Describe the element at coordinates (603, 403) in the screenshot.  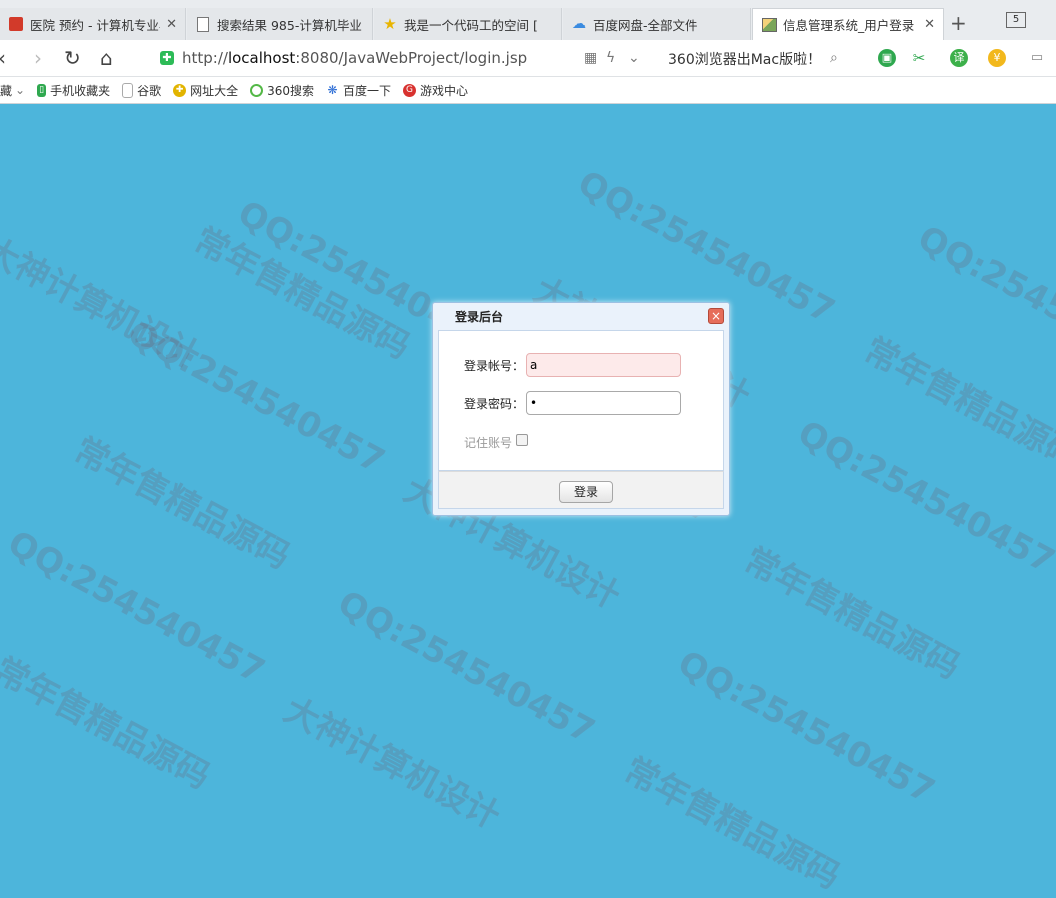
I see `password-input` at that location.